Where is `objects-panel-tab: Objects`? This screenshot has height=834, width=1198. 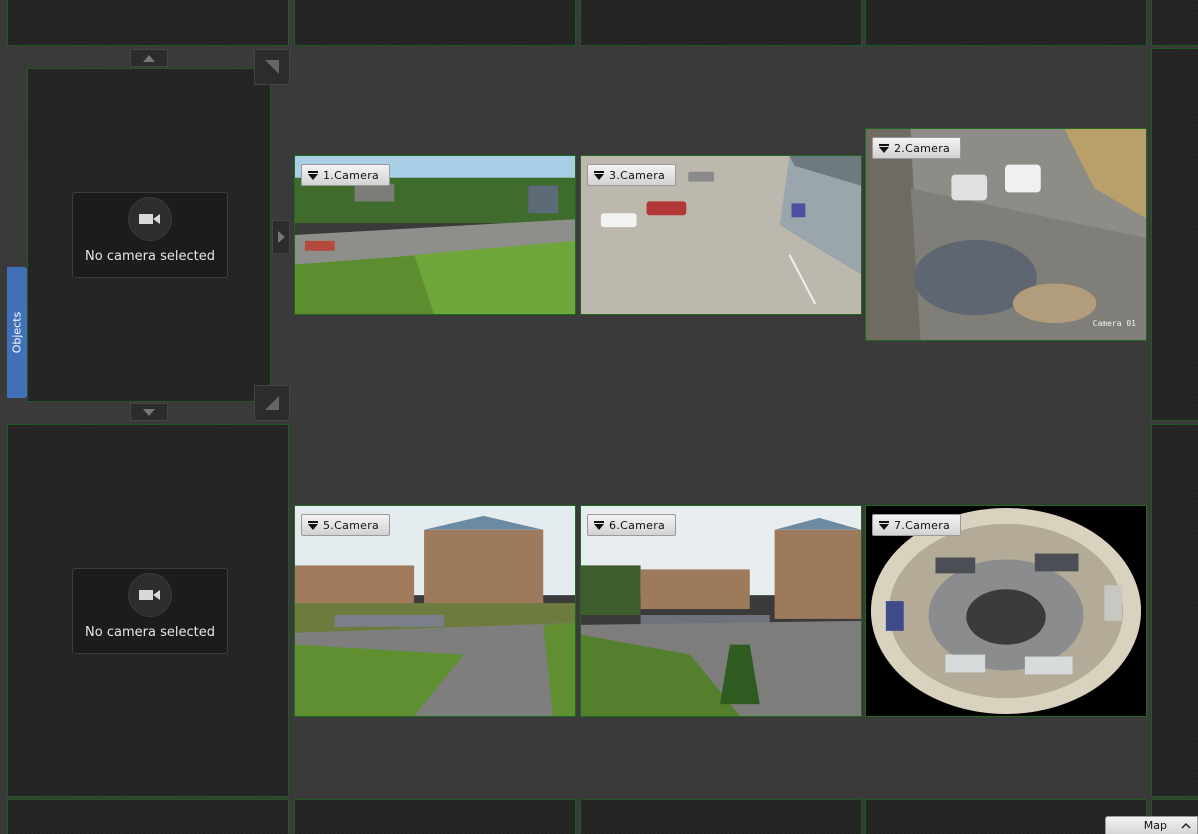 objects-panel-tab: Objects is located at coordinates (17, 332).